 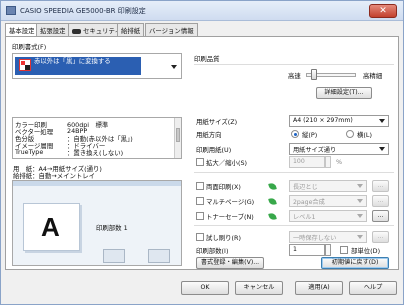 I want to click on orientation-label: 用紙方向, so click(x=209, y=135).